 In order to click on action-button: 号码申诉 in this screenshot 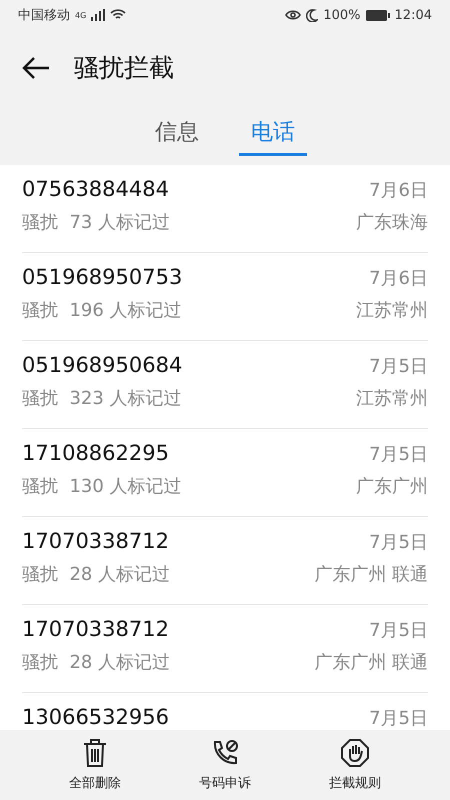, I will do `click(225, 769)`.